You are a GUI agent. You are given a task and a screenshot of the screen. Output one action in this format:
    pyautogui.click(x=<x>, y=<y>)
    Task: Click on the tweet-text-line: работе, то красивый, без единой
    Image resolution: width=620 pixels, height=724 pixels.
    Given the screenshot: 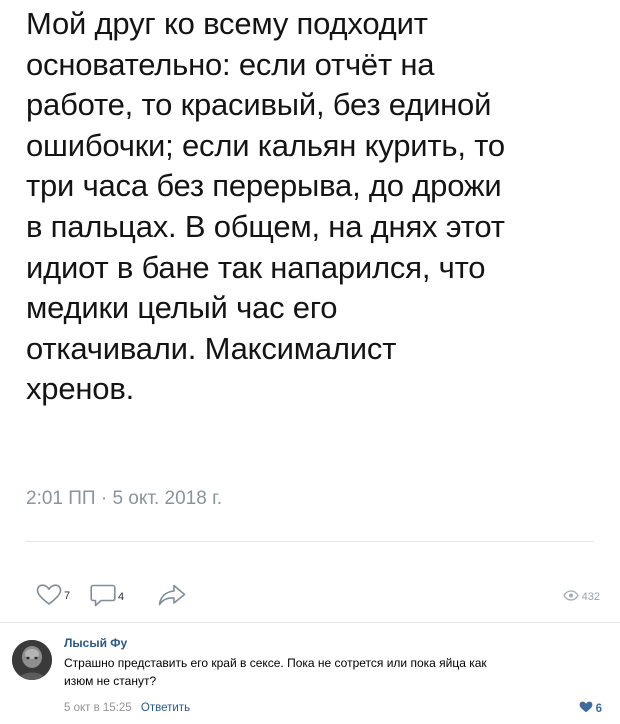 What is the action you would take?
    pyautogui.click(x=259, y=105)
    